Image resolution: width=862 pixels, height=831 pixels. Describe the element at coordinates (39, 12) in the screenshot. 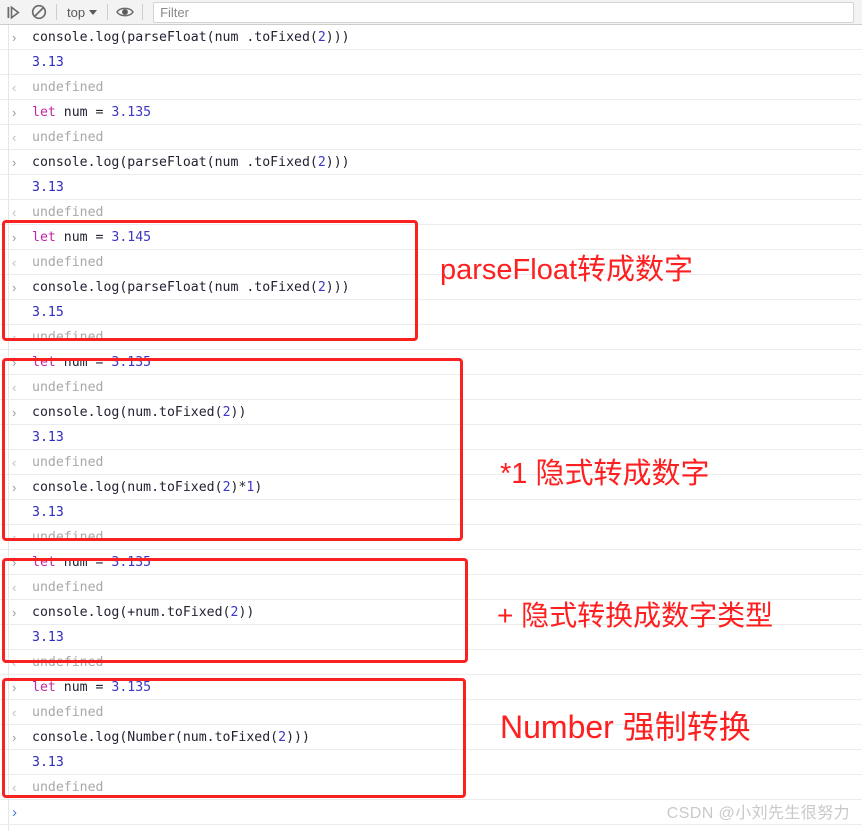

I see `clear-console-icon` at that location.